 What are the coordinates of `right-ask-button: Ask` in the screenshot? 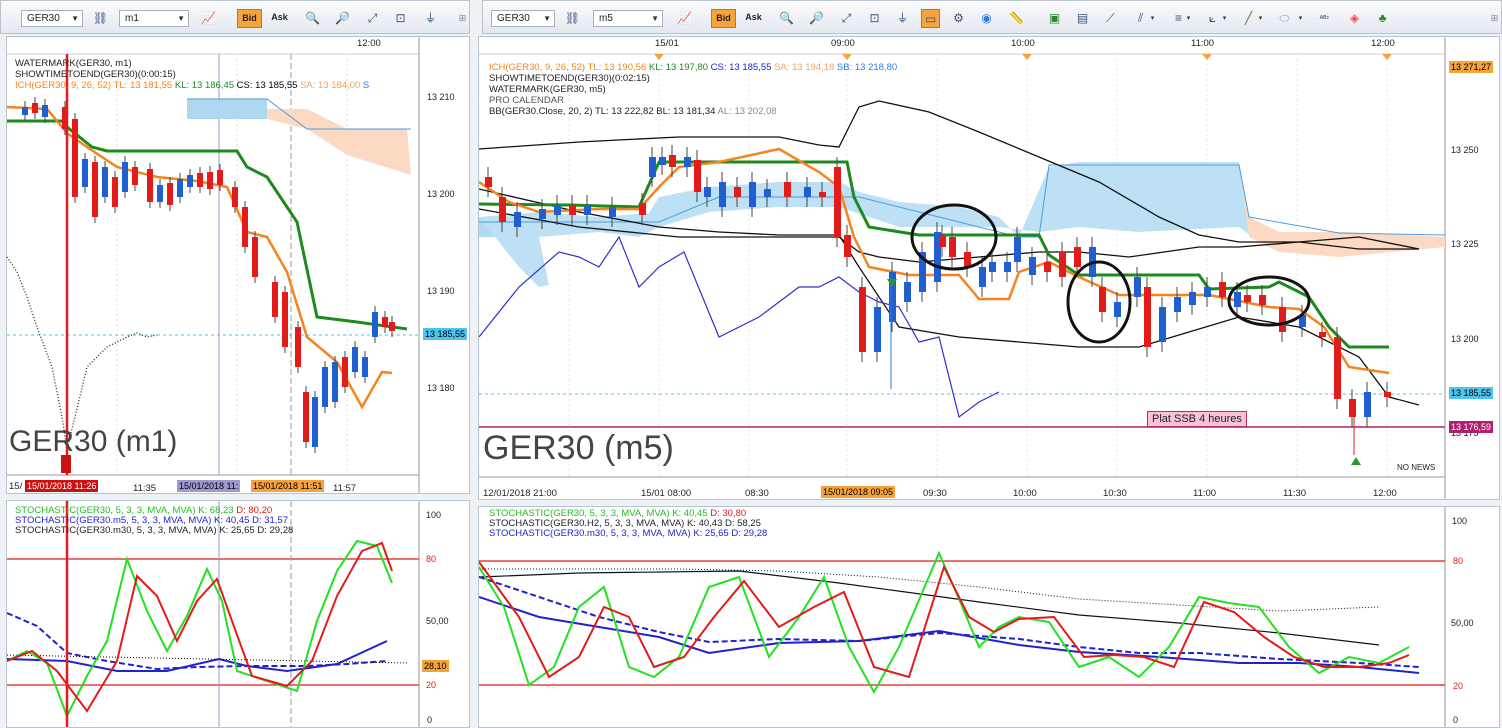 It's located at (753, 18).